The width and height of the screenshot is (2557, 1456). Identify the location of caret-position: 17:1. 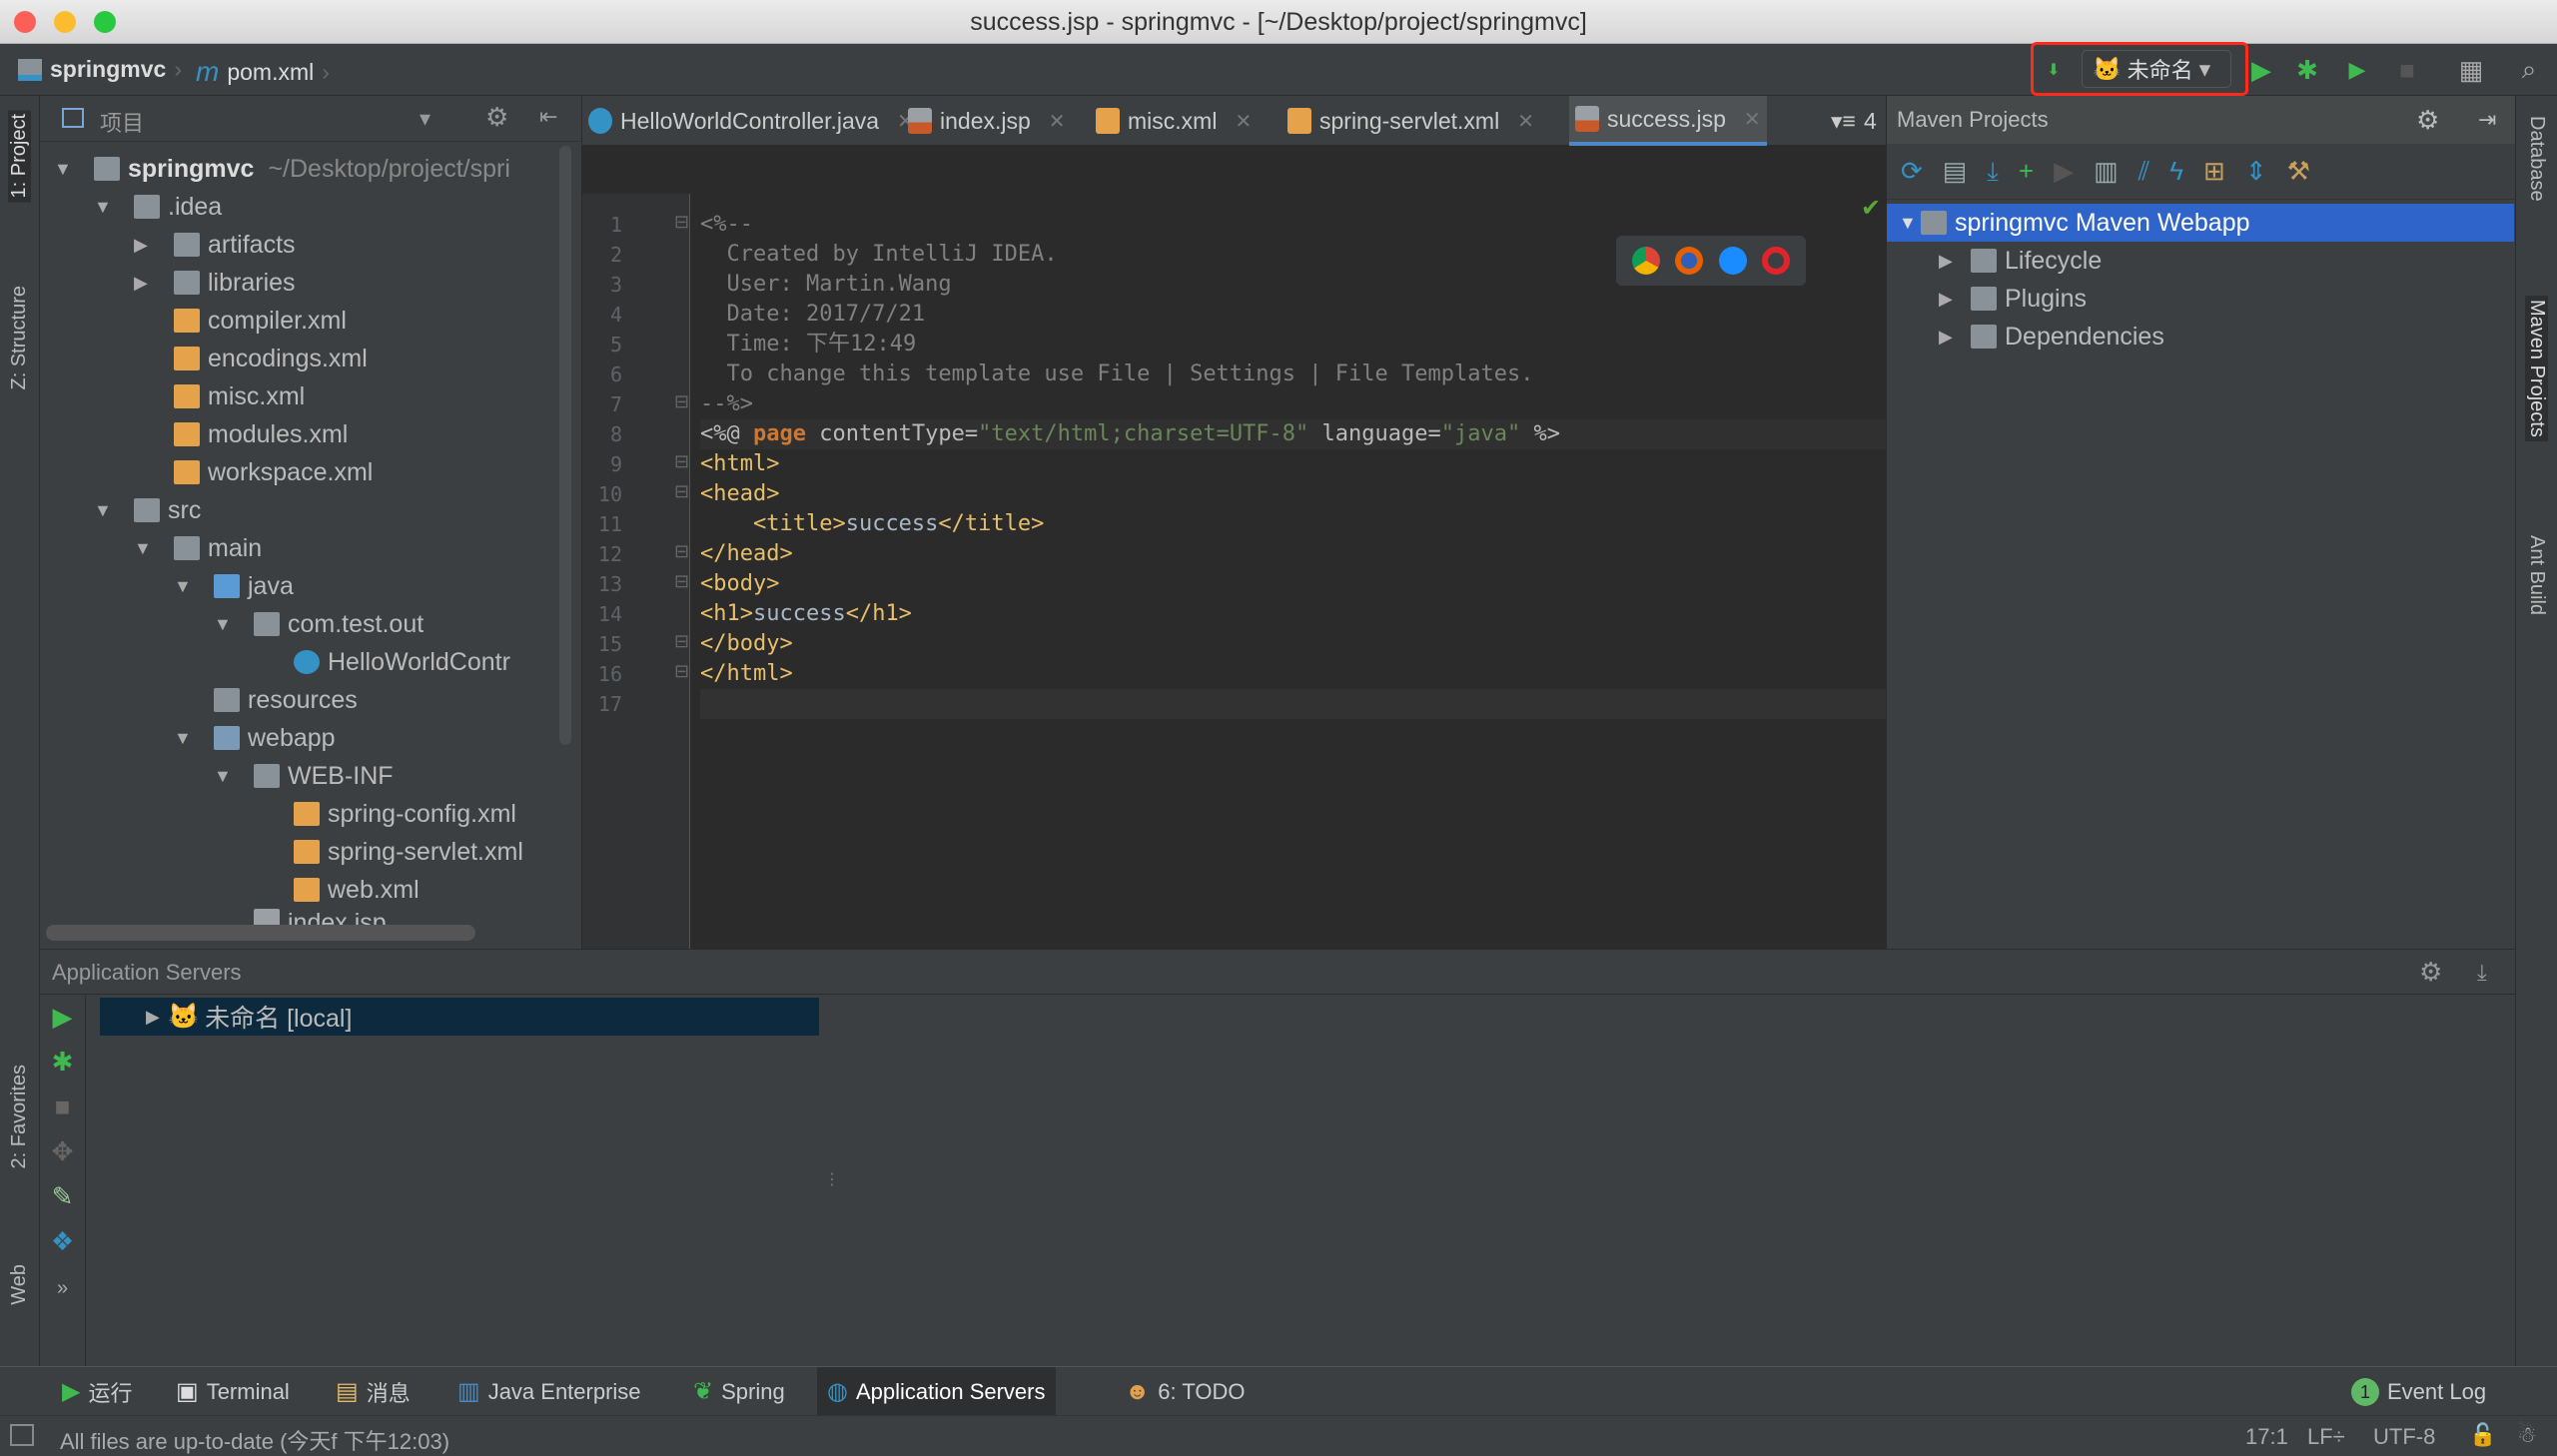
(2266, 1437).